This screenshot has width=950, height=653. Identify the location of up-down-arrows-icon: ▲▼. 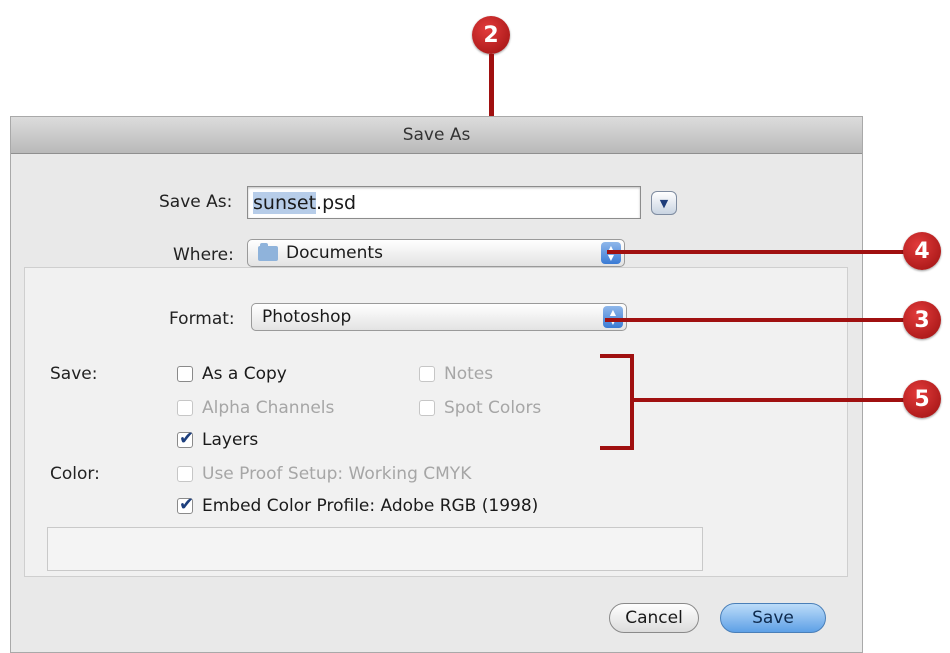
(613, 317).